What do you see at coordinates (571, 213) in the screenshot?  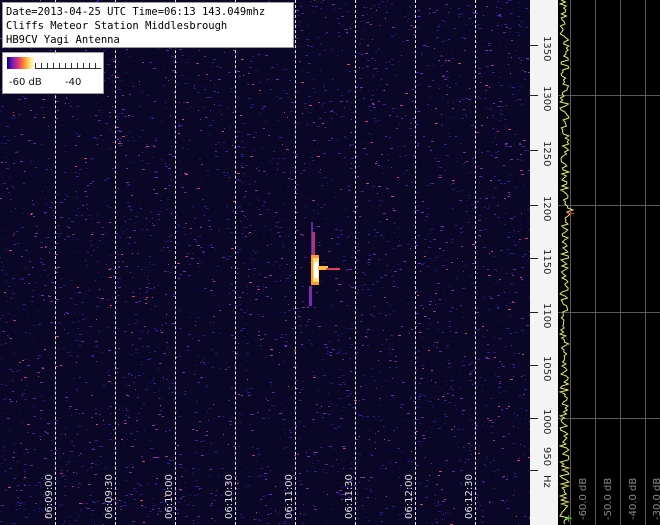 I see `peak-marker: +` at bounding box center [571, 213].